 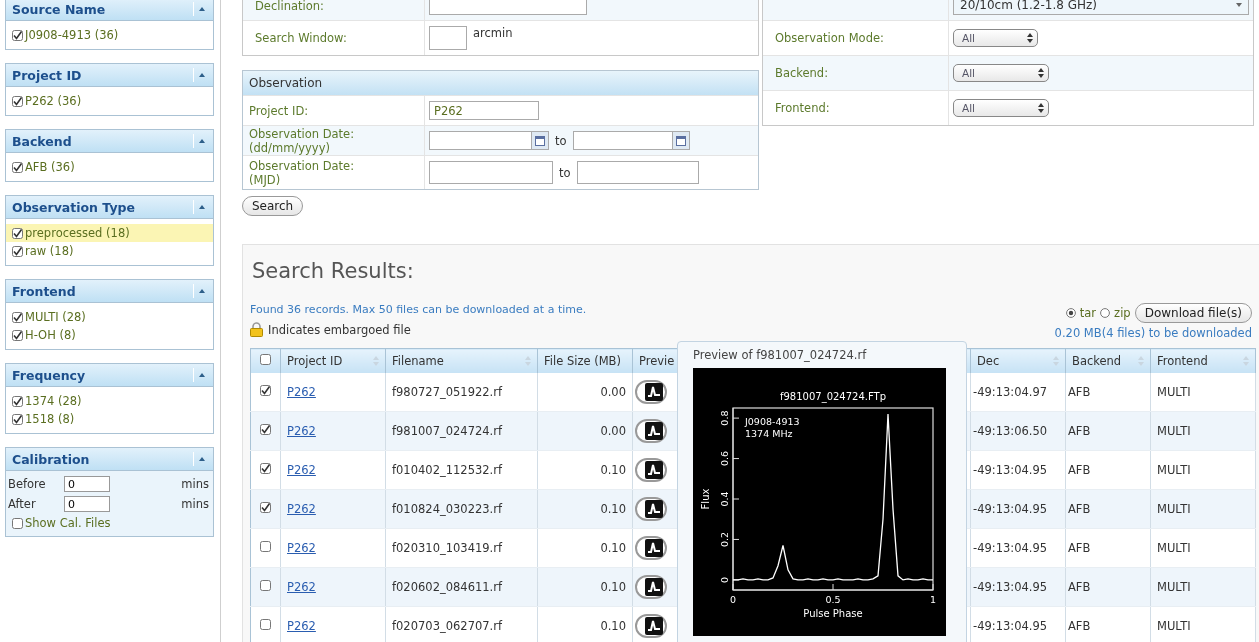 What do you see at coordinates (613, 548) in the screenshot?
I see `table-cell: 0.10` at bounding box center [613, 548].